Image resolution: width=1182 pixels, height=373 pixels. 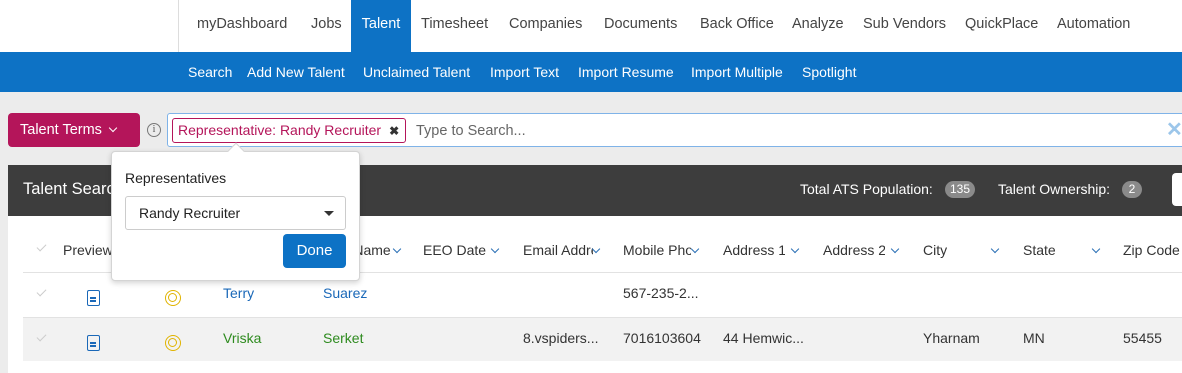 I want to click on subnav-add-new-talent: Add New Talent, so click(x=296, y=72).